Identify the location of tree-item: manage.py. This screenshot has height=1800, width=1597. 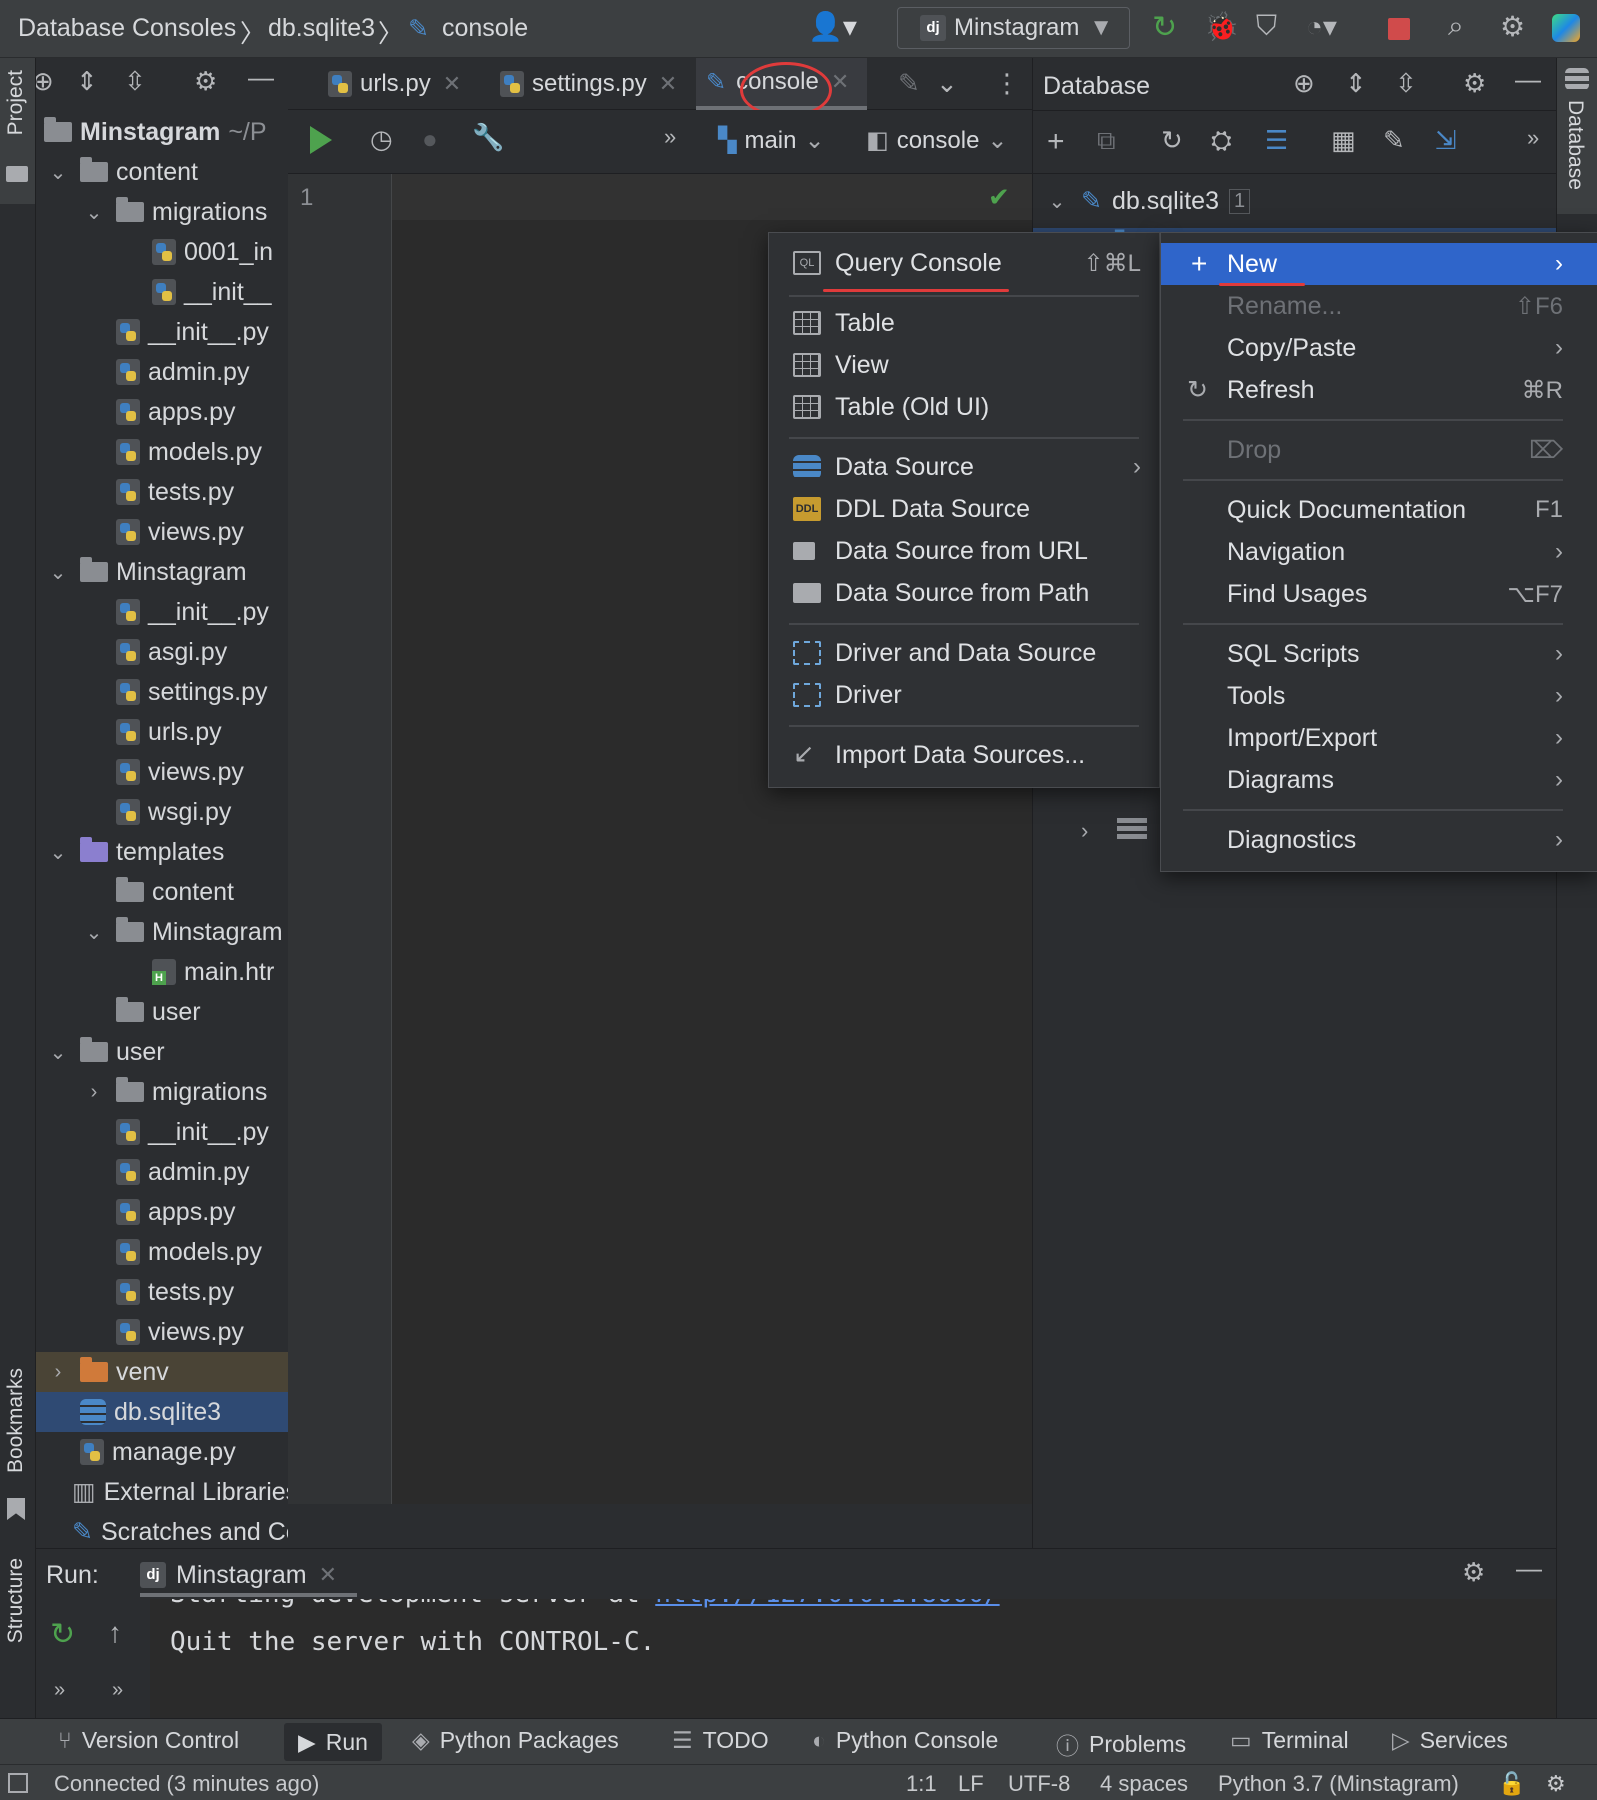
(168, 1452).